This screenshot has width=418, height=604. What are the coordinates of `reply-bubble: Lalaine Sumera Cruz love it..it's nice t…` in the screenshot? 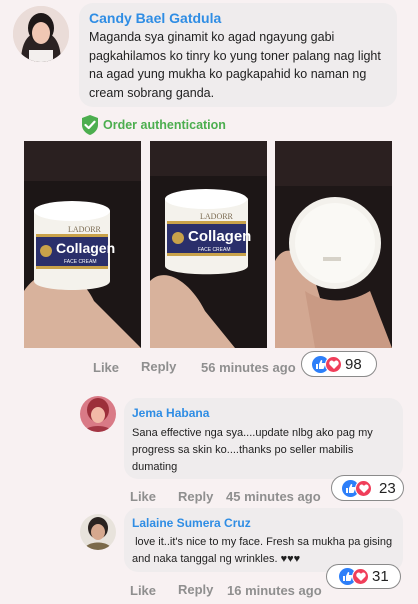 It's located at (263, 540).